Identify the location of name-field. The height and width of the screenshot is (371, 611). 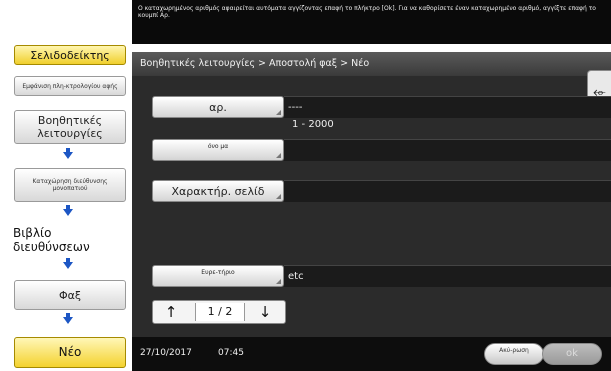
(447, 150).